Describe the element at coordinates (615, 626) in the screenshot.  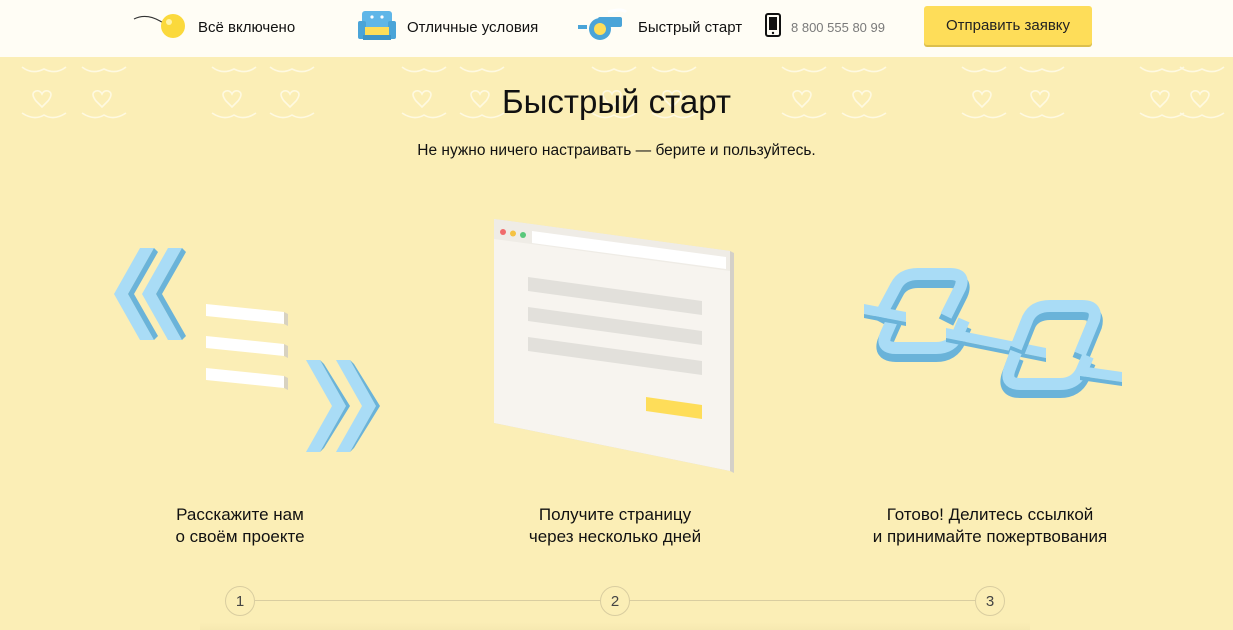
I see `bottom-shadow` at that location.